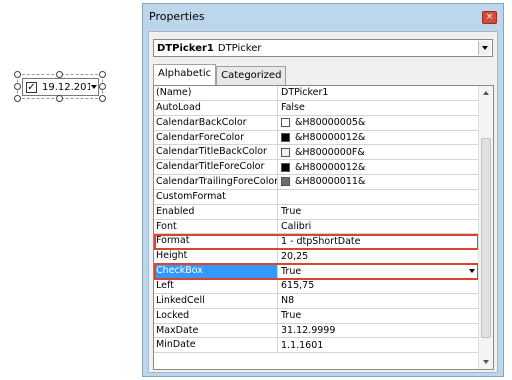 This screenshot has width=512, height=380. I want to click on property-value-text: False, so click(293, 108).